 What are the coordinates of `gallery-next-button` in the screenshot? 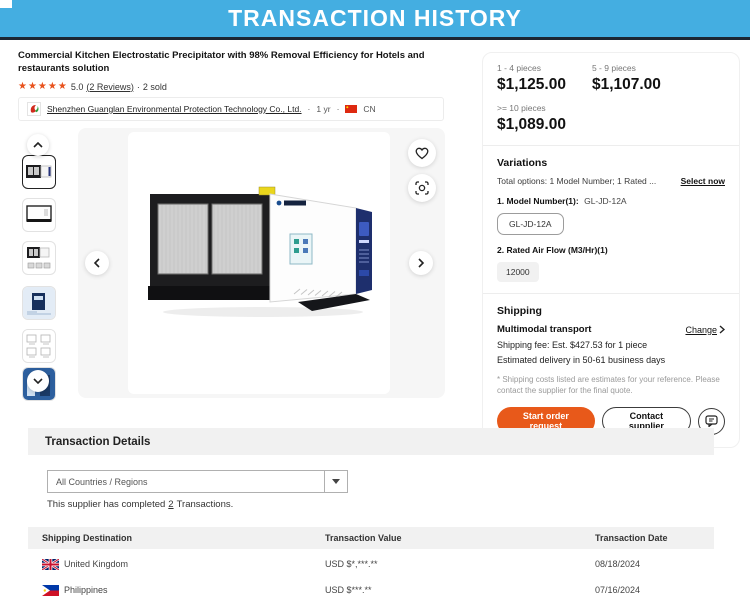 It's located at (421, 263).